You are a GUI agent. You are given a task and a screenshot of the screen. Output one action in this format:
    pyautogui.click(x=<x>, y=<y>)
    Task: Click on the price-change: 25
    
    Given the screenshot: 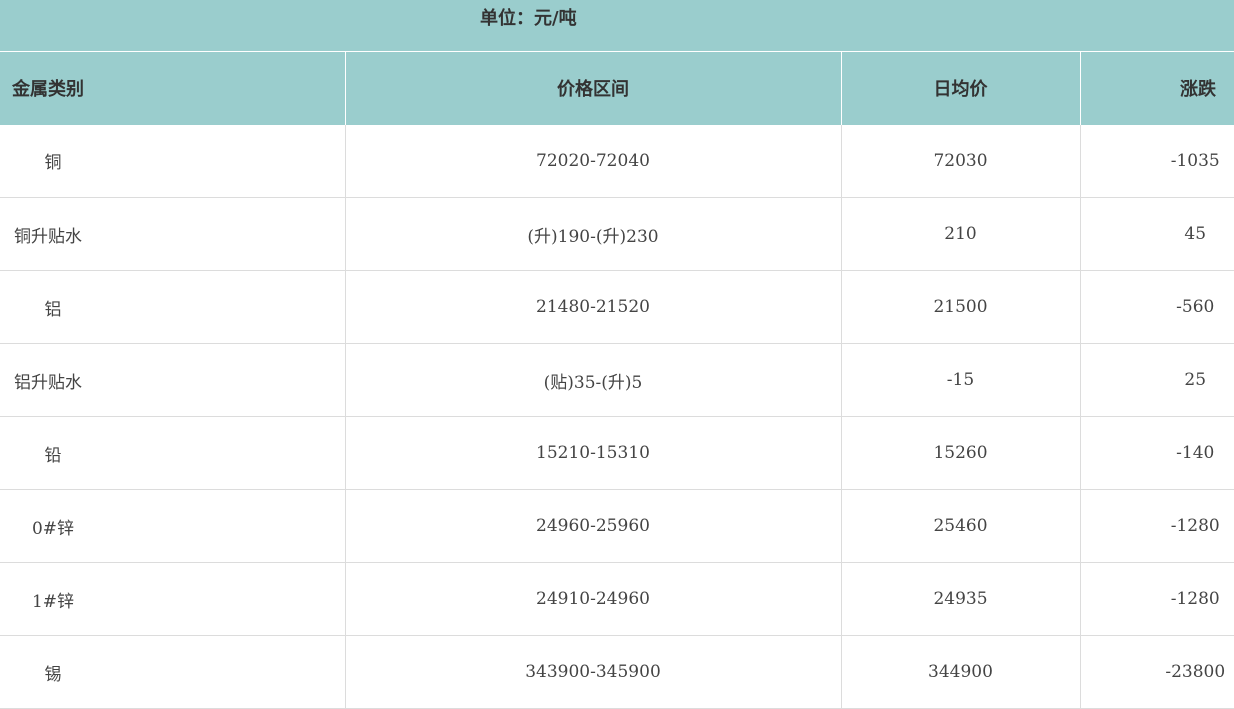 What is the action you would take?
    pyautogui.click(x=1195, y=380)
    